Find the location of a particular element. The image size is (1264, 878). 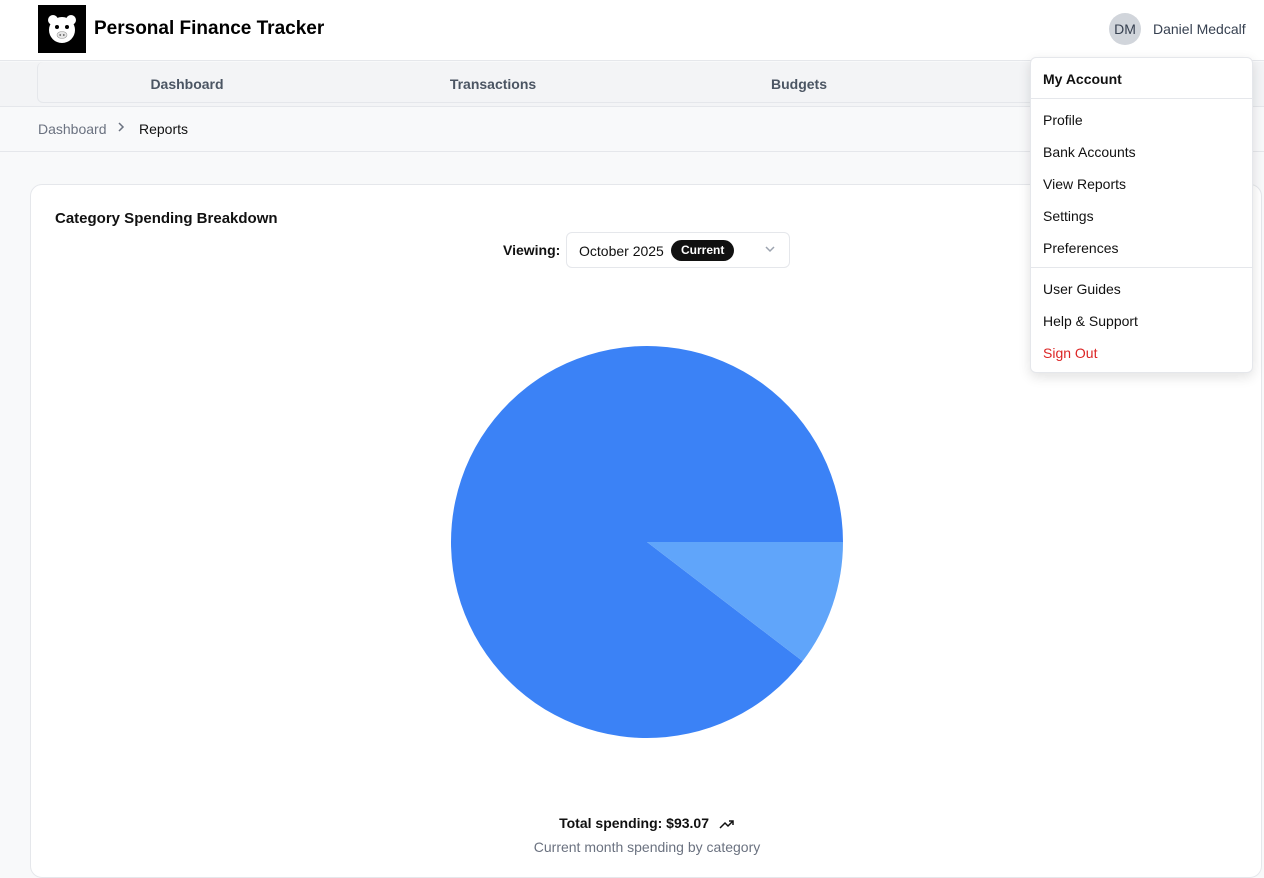

menu-item-profile: Profile is located at coordinates (1063, 120).